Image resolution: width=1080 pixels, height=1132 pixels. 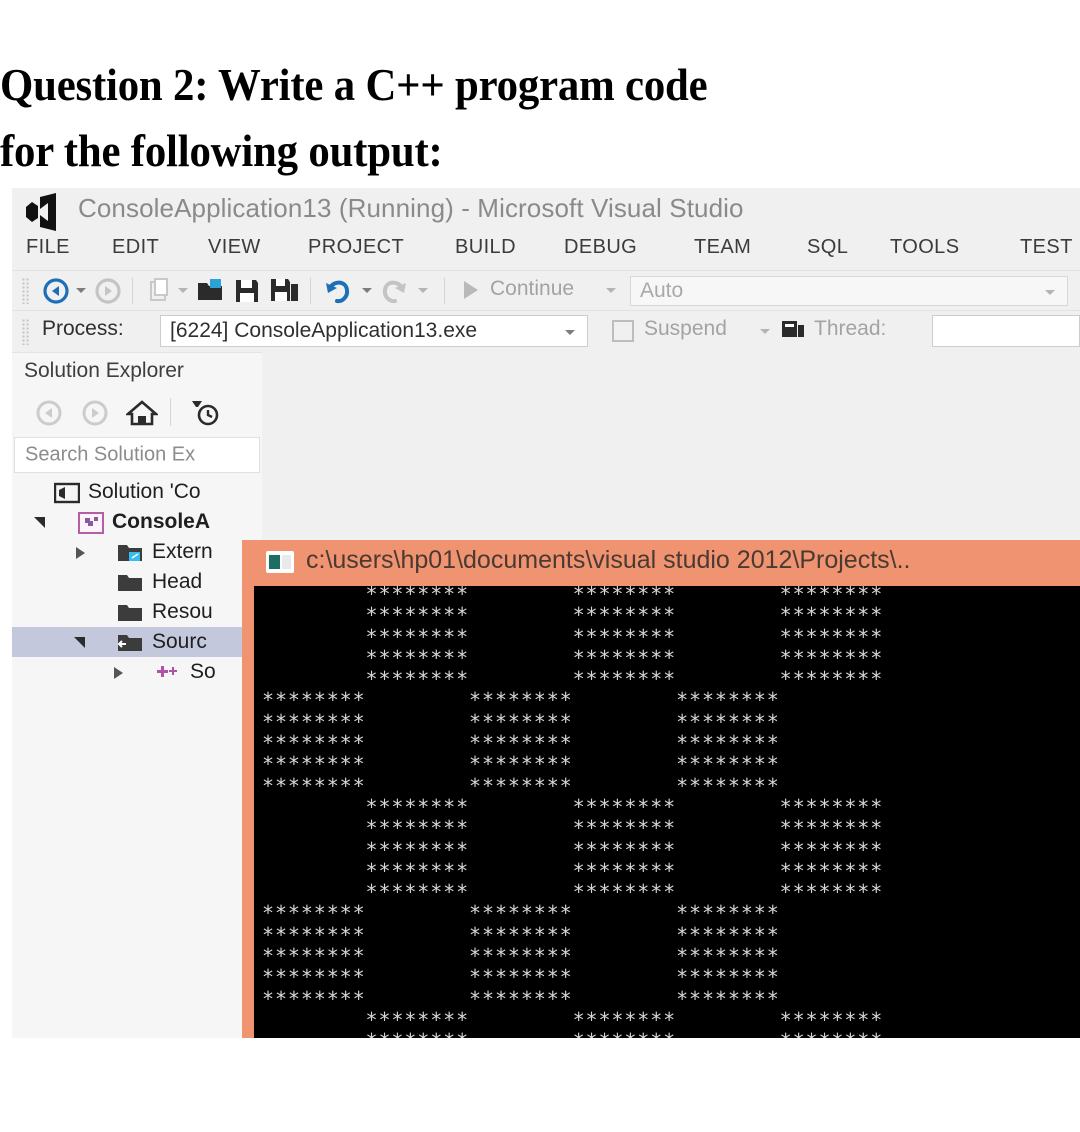 I want to click on pending-changes-filter-icon, so click(x=204, y=412).